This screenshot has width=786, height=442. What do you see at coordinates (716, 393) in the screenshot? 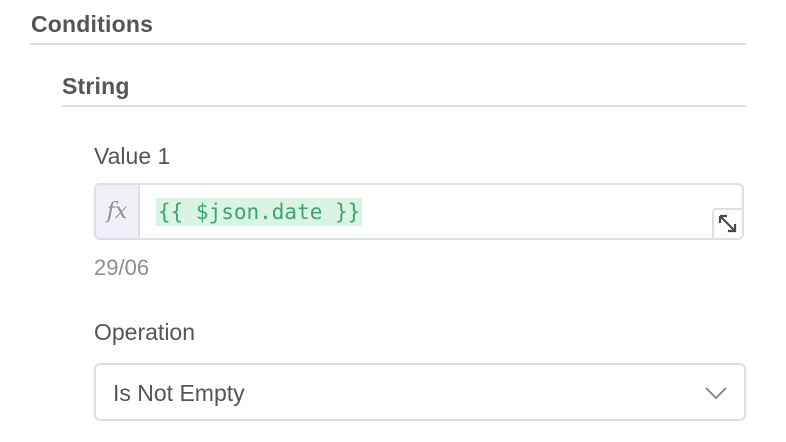
I see `chevron-down-icon` at bounding box center [716, 393].